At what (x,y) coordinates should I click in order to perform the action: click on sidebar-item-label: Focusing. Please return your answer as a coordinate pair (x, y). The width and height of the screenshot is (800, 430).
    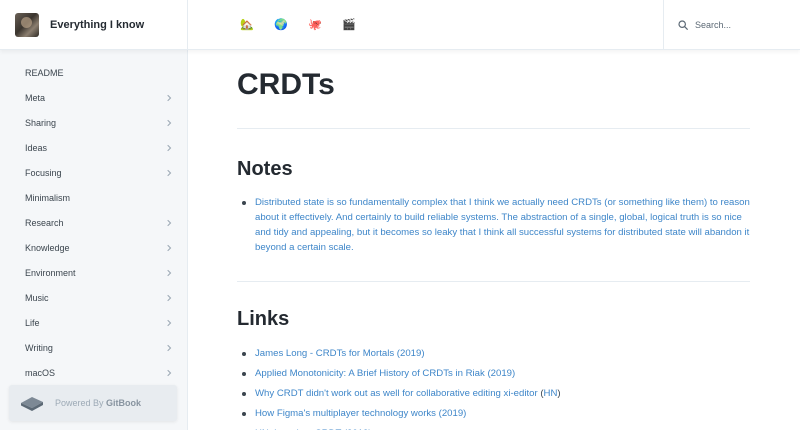
    Looking at the image, I should click on (43, 172).